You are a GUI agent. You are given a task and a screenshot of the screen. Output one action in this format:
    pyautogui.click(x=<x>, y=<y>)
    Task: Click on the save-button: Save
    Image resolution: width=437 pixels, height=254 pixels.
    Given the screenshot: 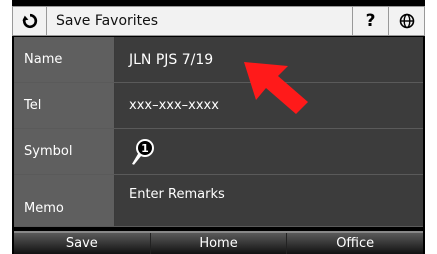 What is the action you would take?
    pyautogui.click(x=82, y=243)
    